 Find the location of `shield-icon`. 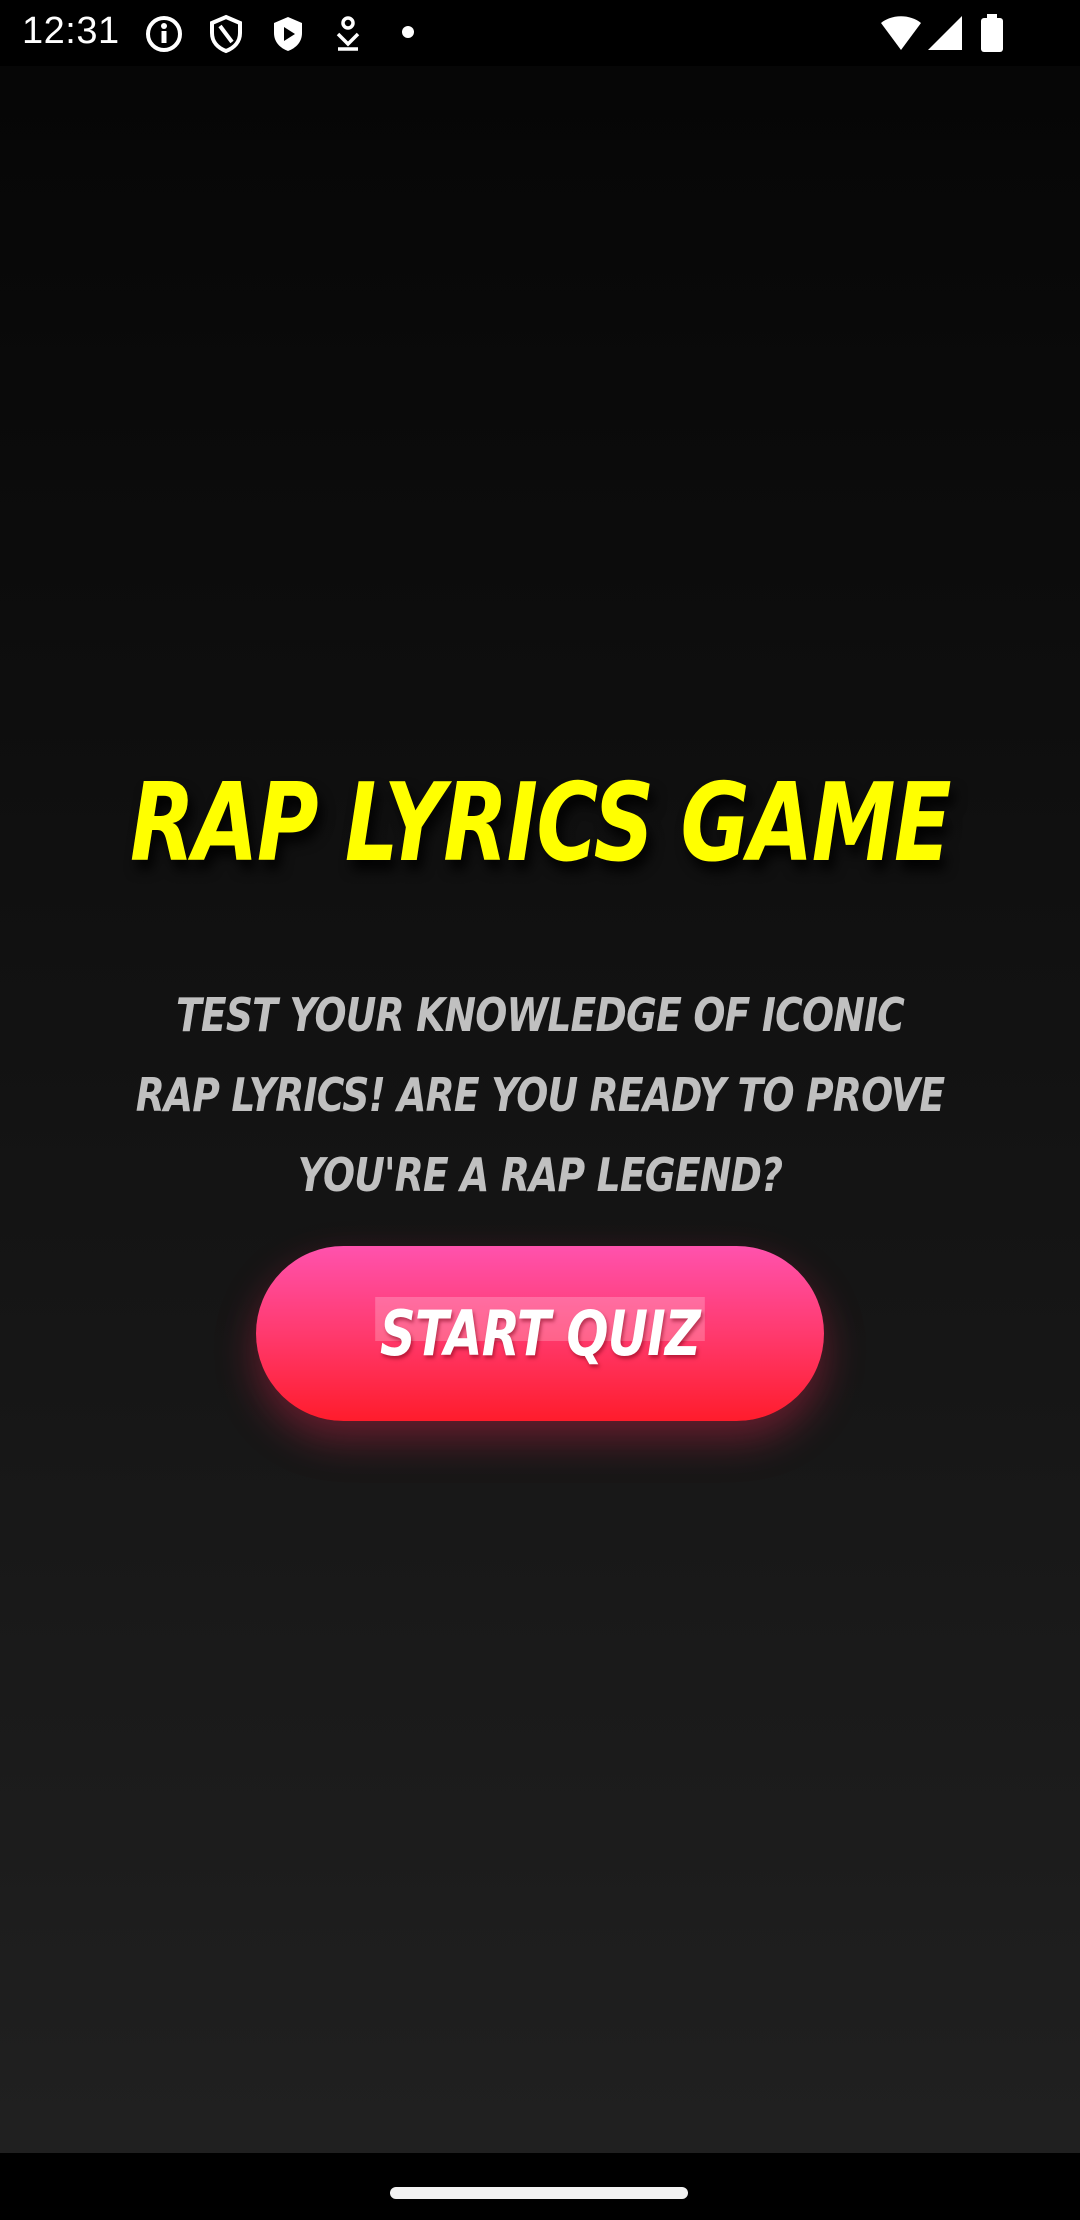

shield-icon is located at coordinates (226, 36).